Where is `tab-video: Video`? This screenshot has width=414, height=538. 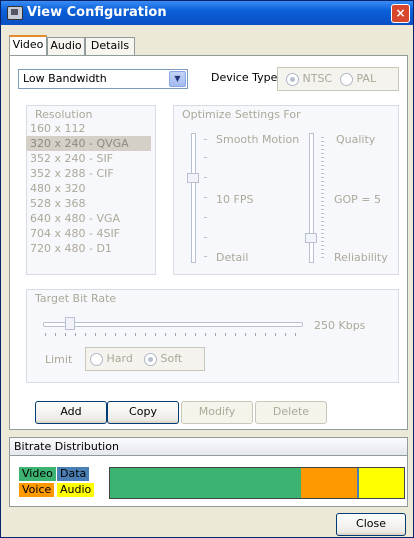 tab-video: Video is located at coordinates (28, 45).